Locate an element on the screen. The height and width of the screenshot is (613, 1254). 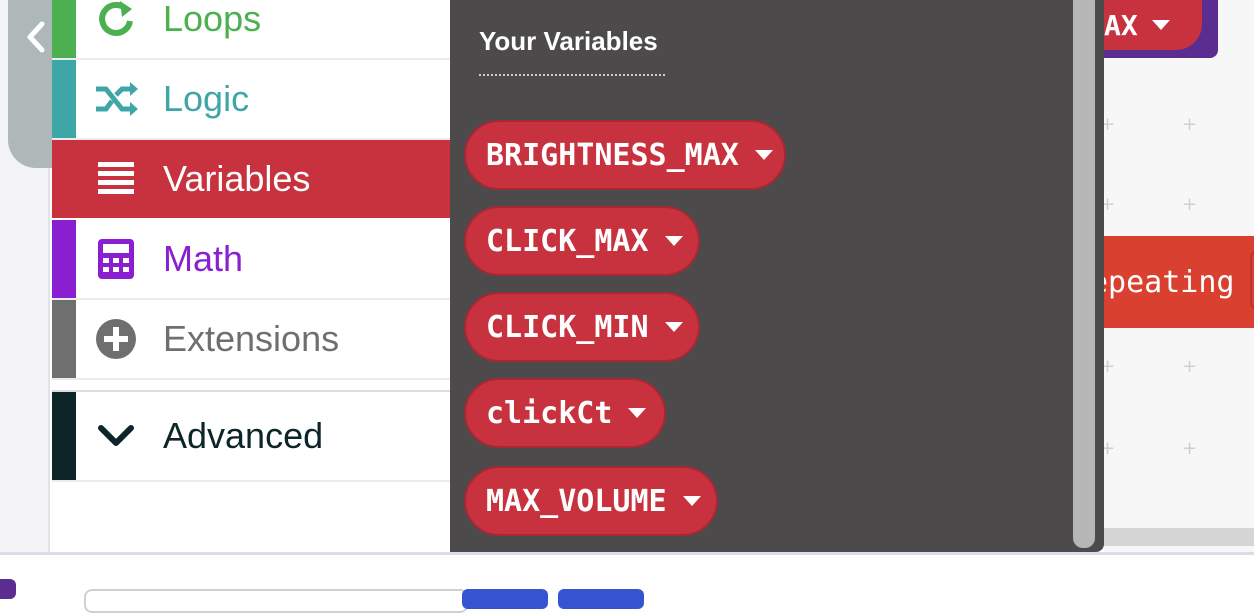
variable-block: CLICK_MIN is located at coordinates (582, 327).